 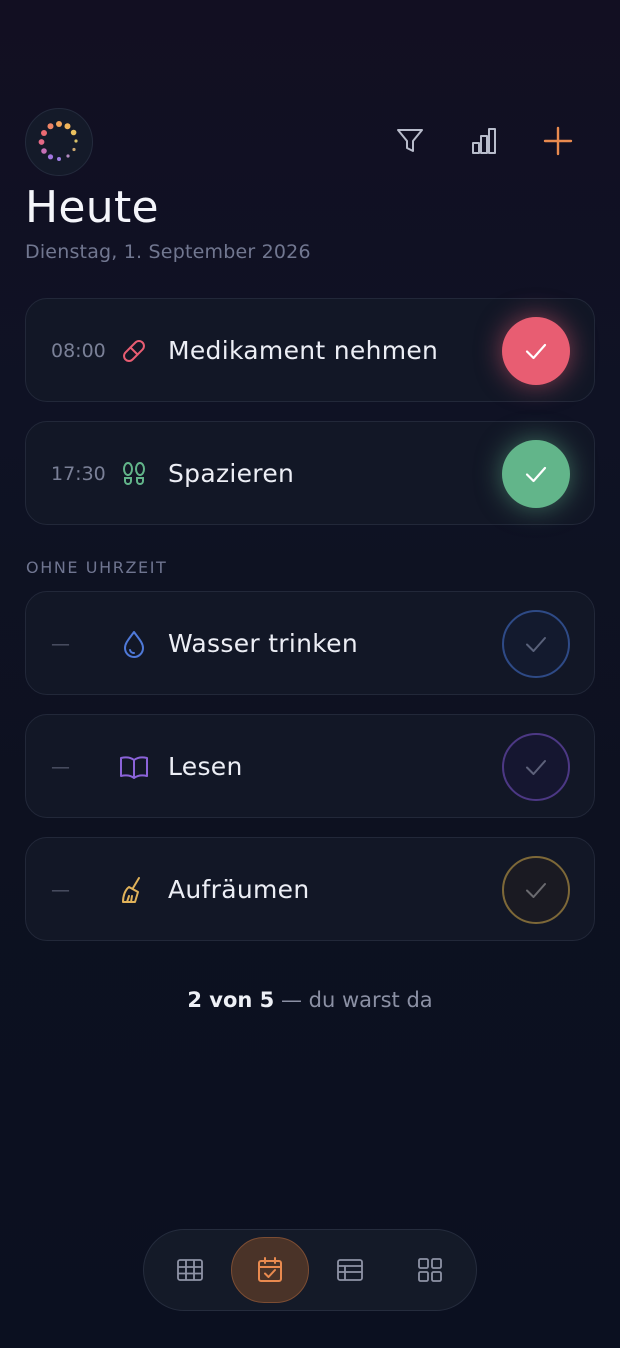 What do you see at coordinates (134, 890) in the screenshot?
I see `broom-icon` at bounding box center [134, 890].